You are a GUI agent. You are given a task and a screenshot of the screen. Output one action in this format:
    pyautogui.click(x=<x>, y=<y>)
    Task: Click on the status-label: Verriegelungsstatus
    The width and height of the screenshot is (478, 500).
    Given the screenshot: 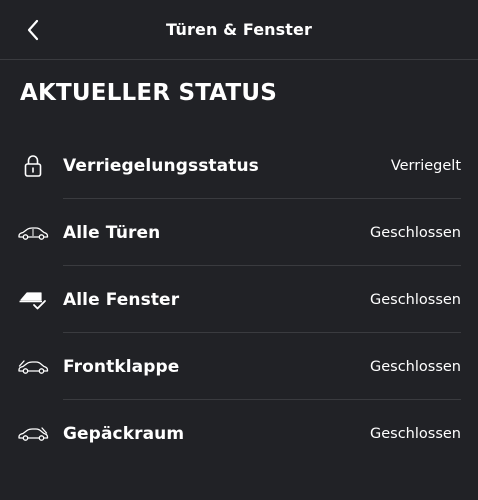 What is the action you would take?
    pyautogui.click(x=161, y=165)
    